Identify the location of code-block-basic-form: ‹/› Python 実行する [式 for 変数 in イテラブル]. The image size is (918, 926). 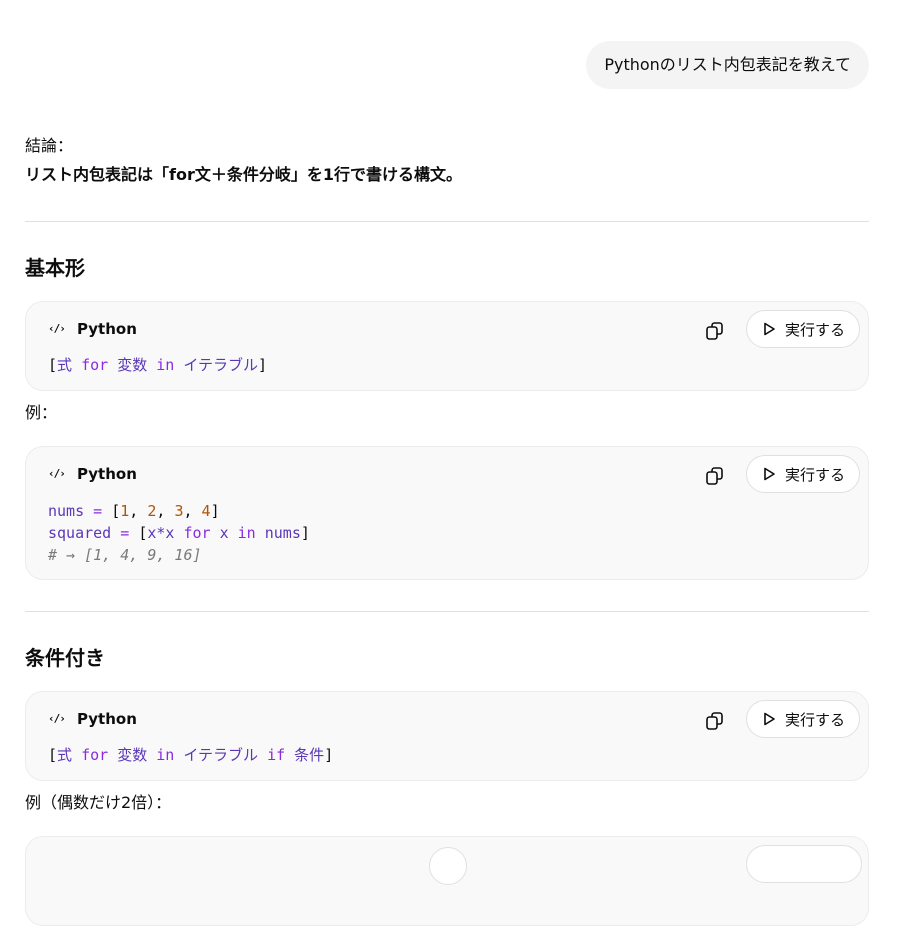
(447, 346).